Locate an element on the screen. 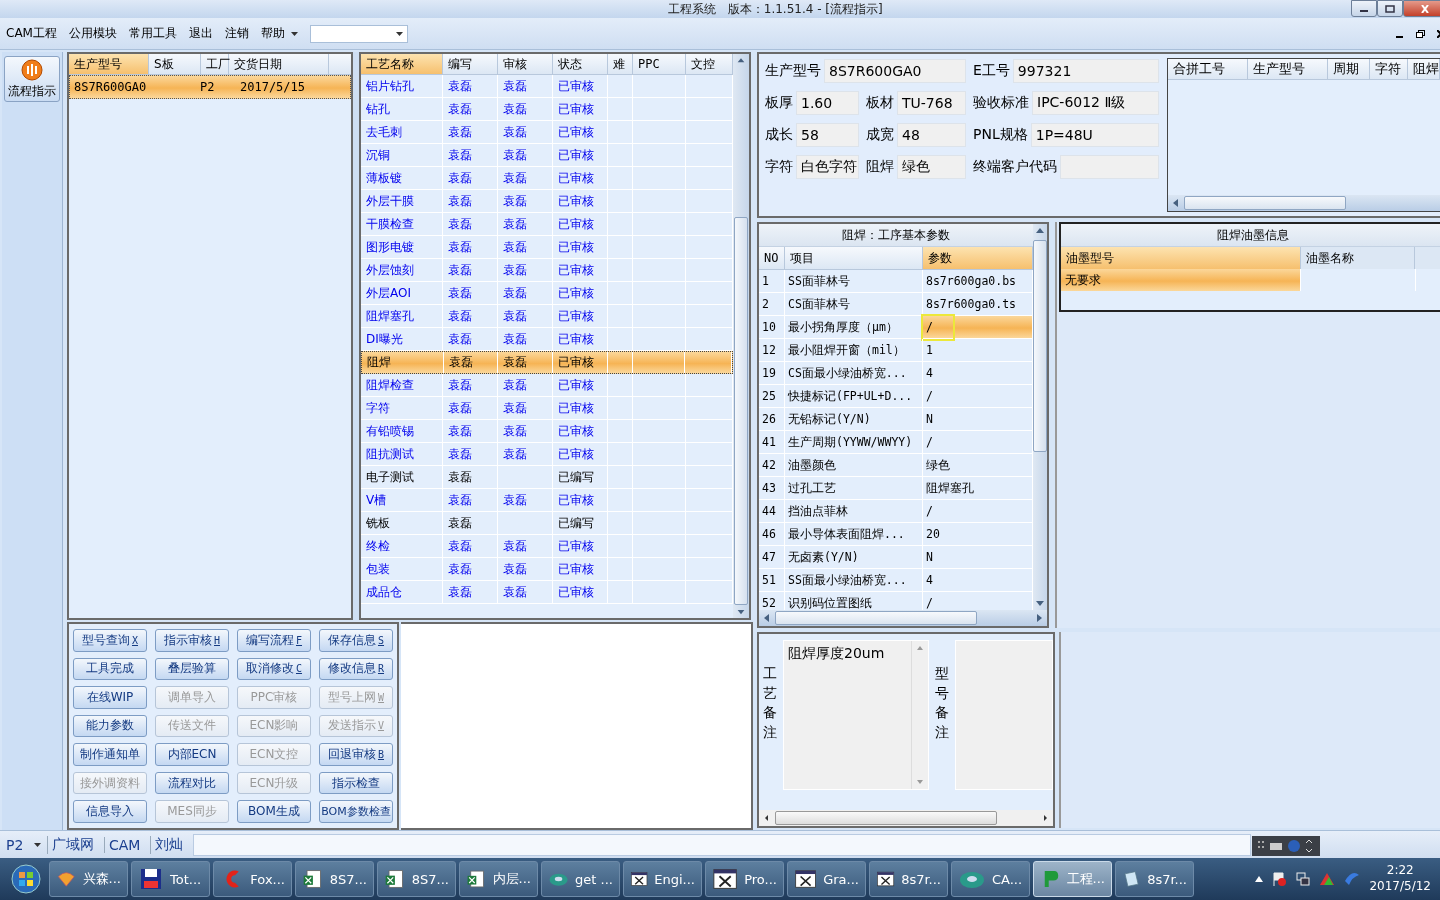 The width and height of the screenshot is (1440, 900). column-header: NO is located at coordinates (772, 258).